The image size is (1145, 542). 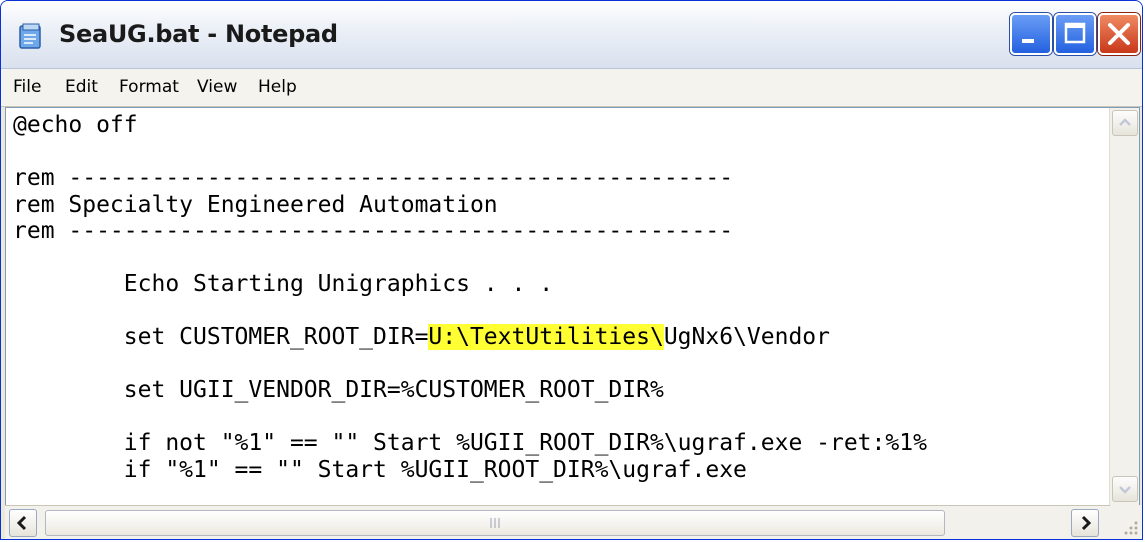 What do you see at coordinates (30, 36) in the screenshot?
I see `notepad-icon` at bounding box center [30, 36].